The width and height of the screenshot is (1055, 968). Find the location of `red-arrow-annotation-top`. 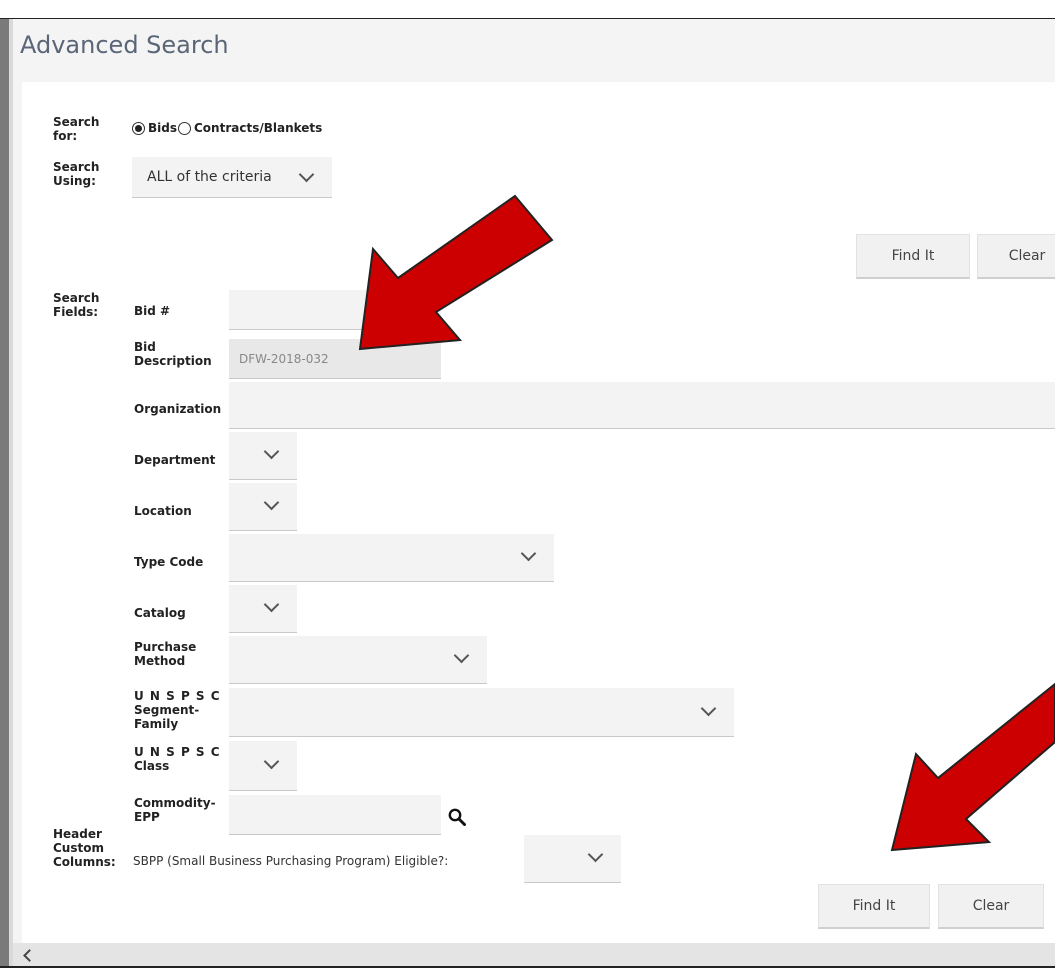

red-arrow-annotation-top is located at coordinates (456, 272).